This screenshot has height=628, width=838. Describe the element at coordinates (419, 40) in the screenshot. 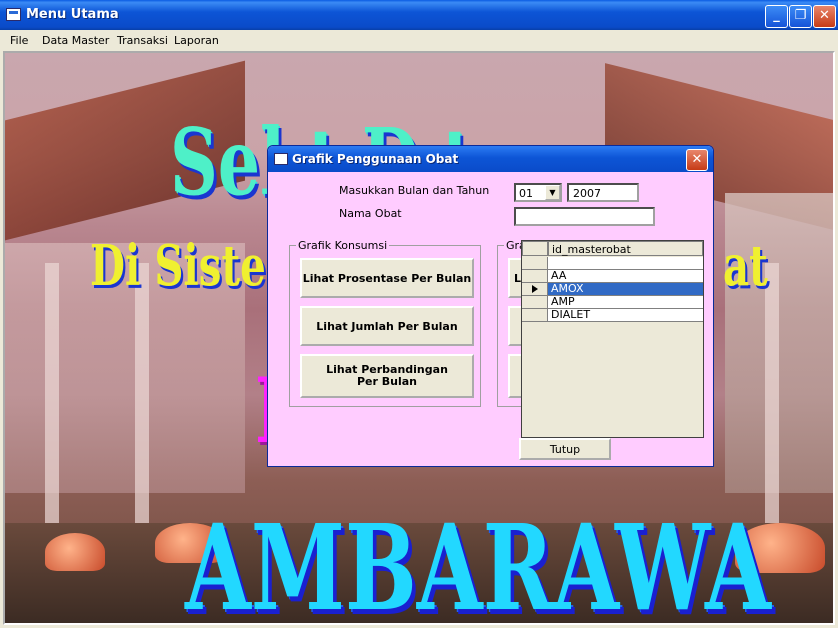

I see `menu-bar: File Data Master Transaksi Laporan` at that location.